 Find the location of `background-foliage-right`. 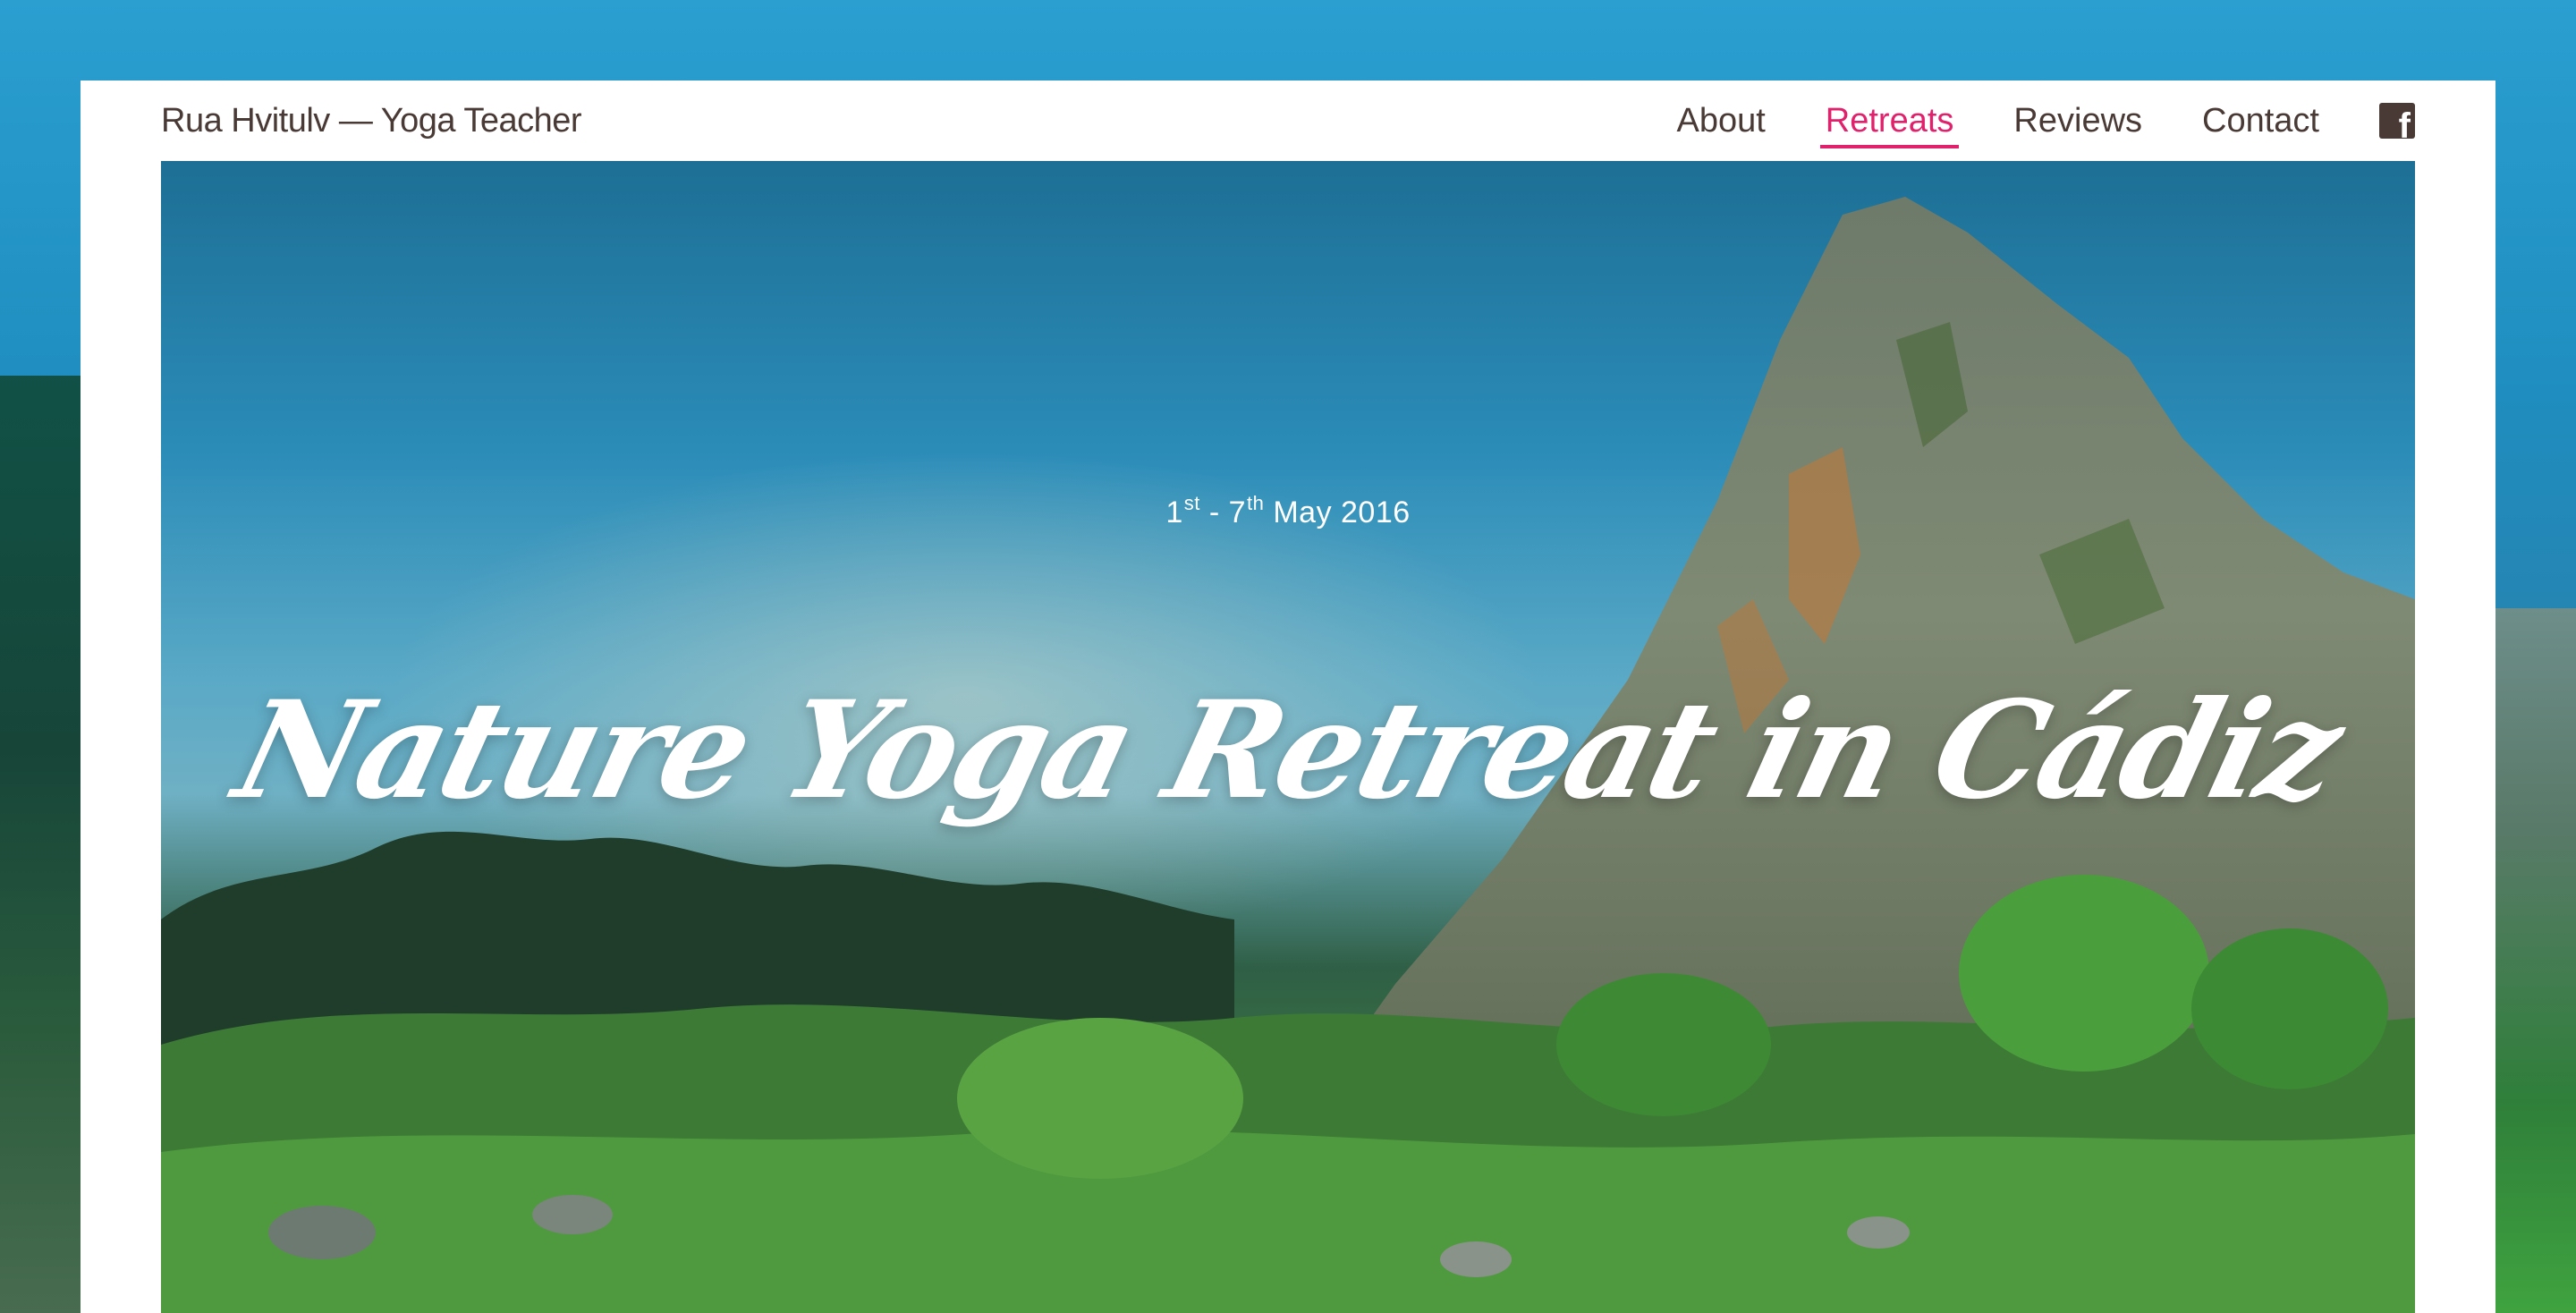

background-foliage-right is located at coordinates (2536, 960).